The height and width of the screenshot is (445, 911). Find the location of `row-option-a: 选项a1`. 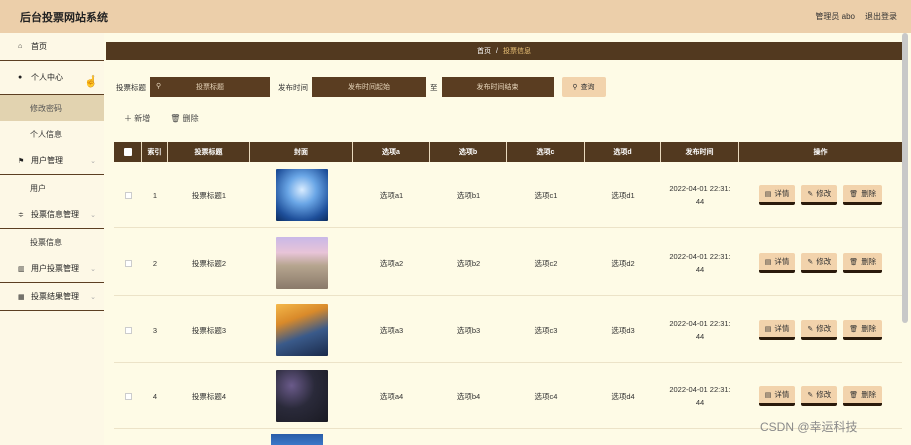

row-option-a: 选项a1 is located at coordinates (391, 195).